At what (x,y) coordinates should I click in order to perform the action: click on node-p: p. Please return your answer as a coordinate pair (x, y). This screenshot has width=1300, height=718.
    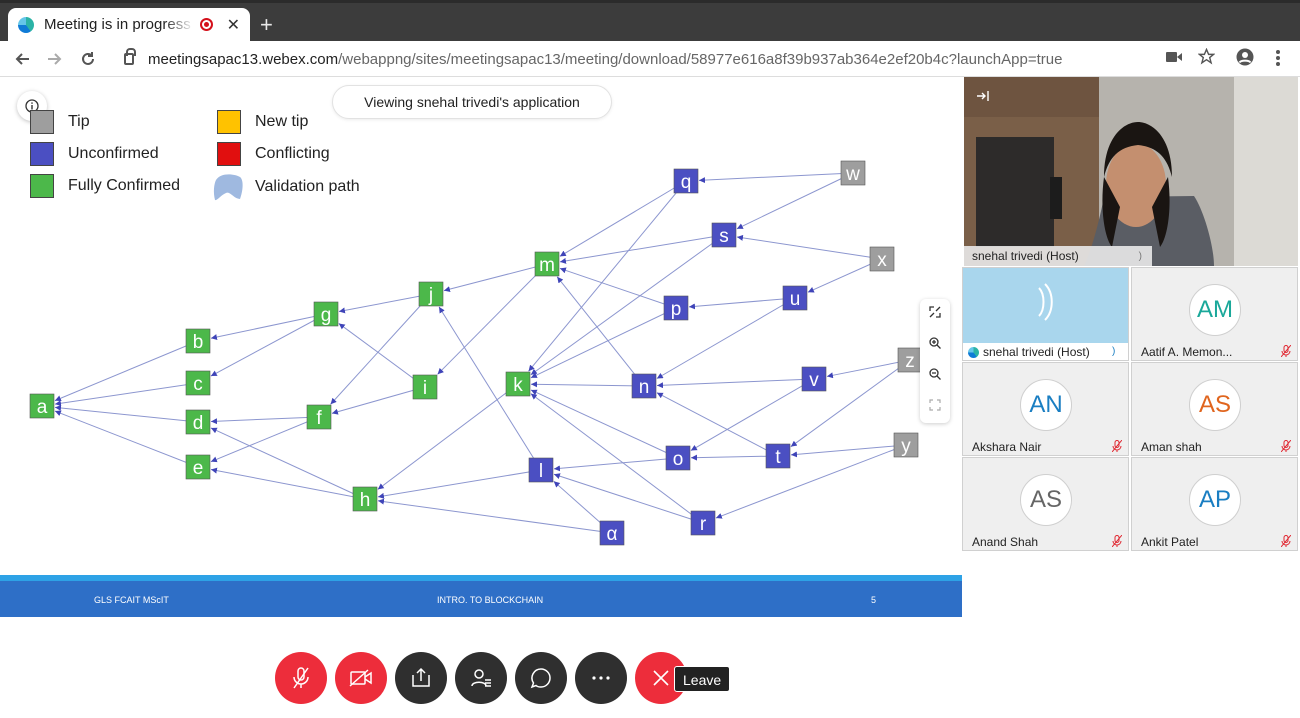
    Looking at the image, I should click on (676, 308).